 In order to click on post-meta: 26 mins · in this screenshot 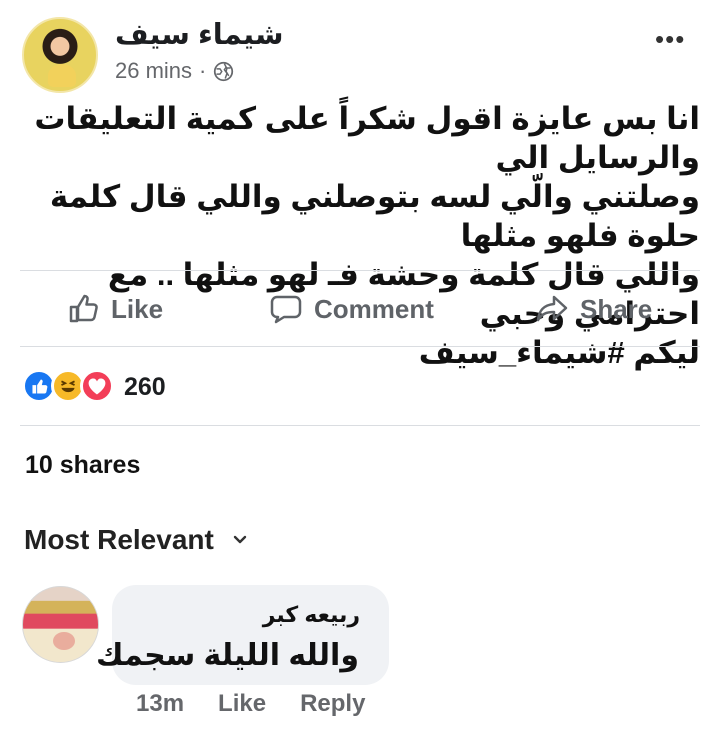, I will do `click(174, 71)`.